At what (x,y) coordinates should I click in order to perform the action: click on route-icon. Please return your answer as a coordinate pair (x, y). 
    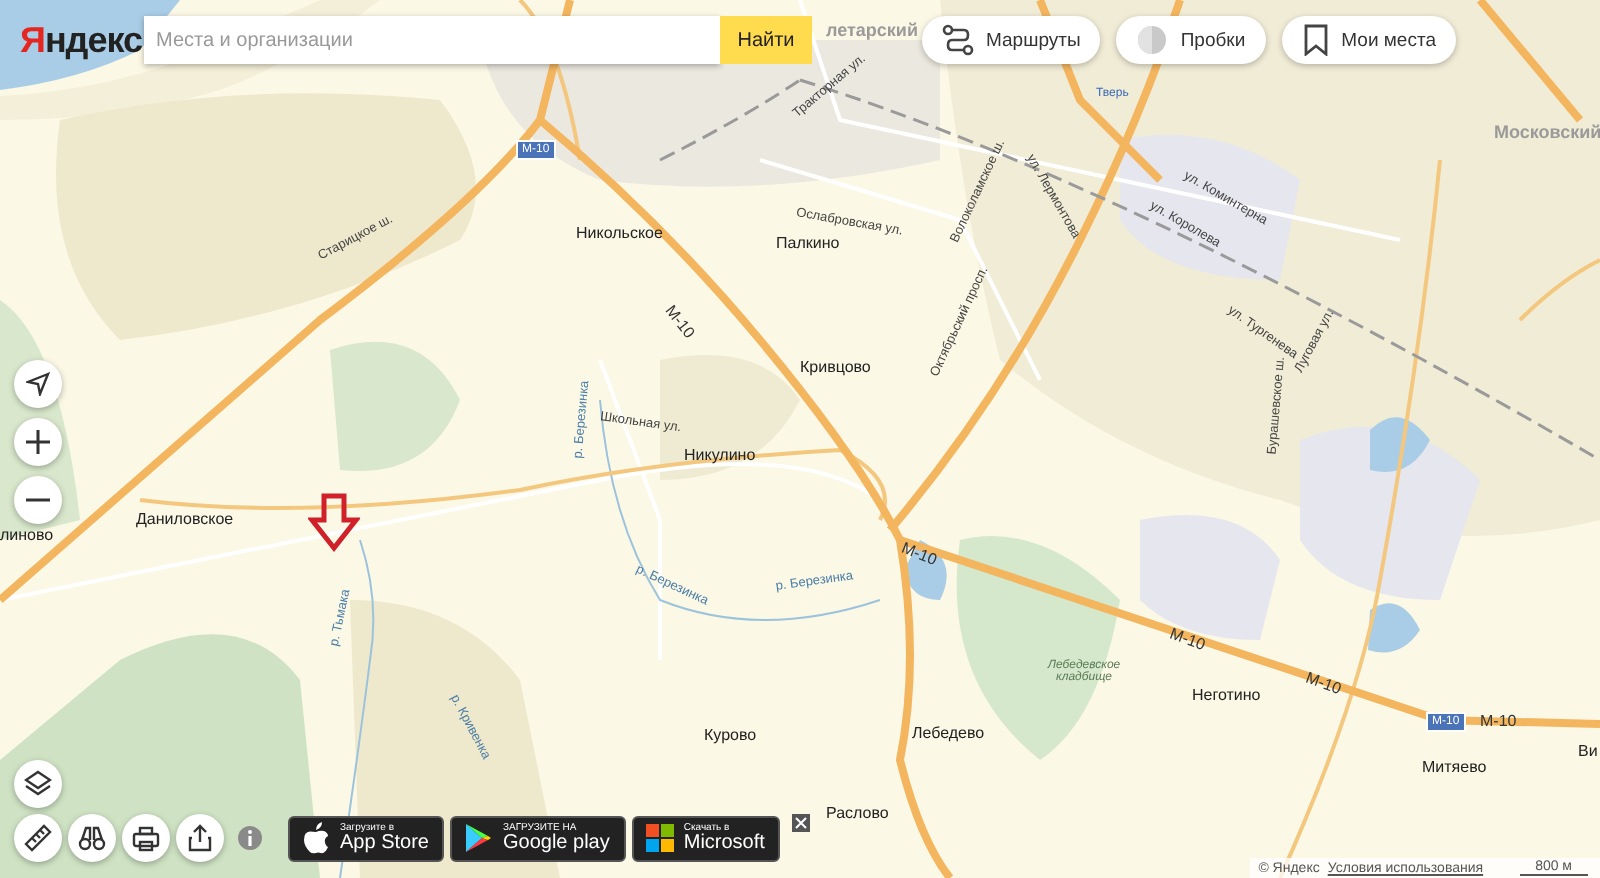
    Looking at the image, I should click on (958, 40).